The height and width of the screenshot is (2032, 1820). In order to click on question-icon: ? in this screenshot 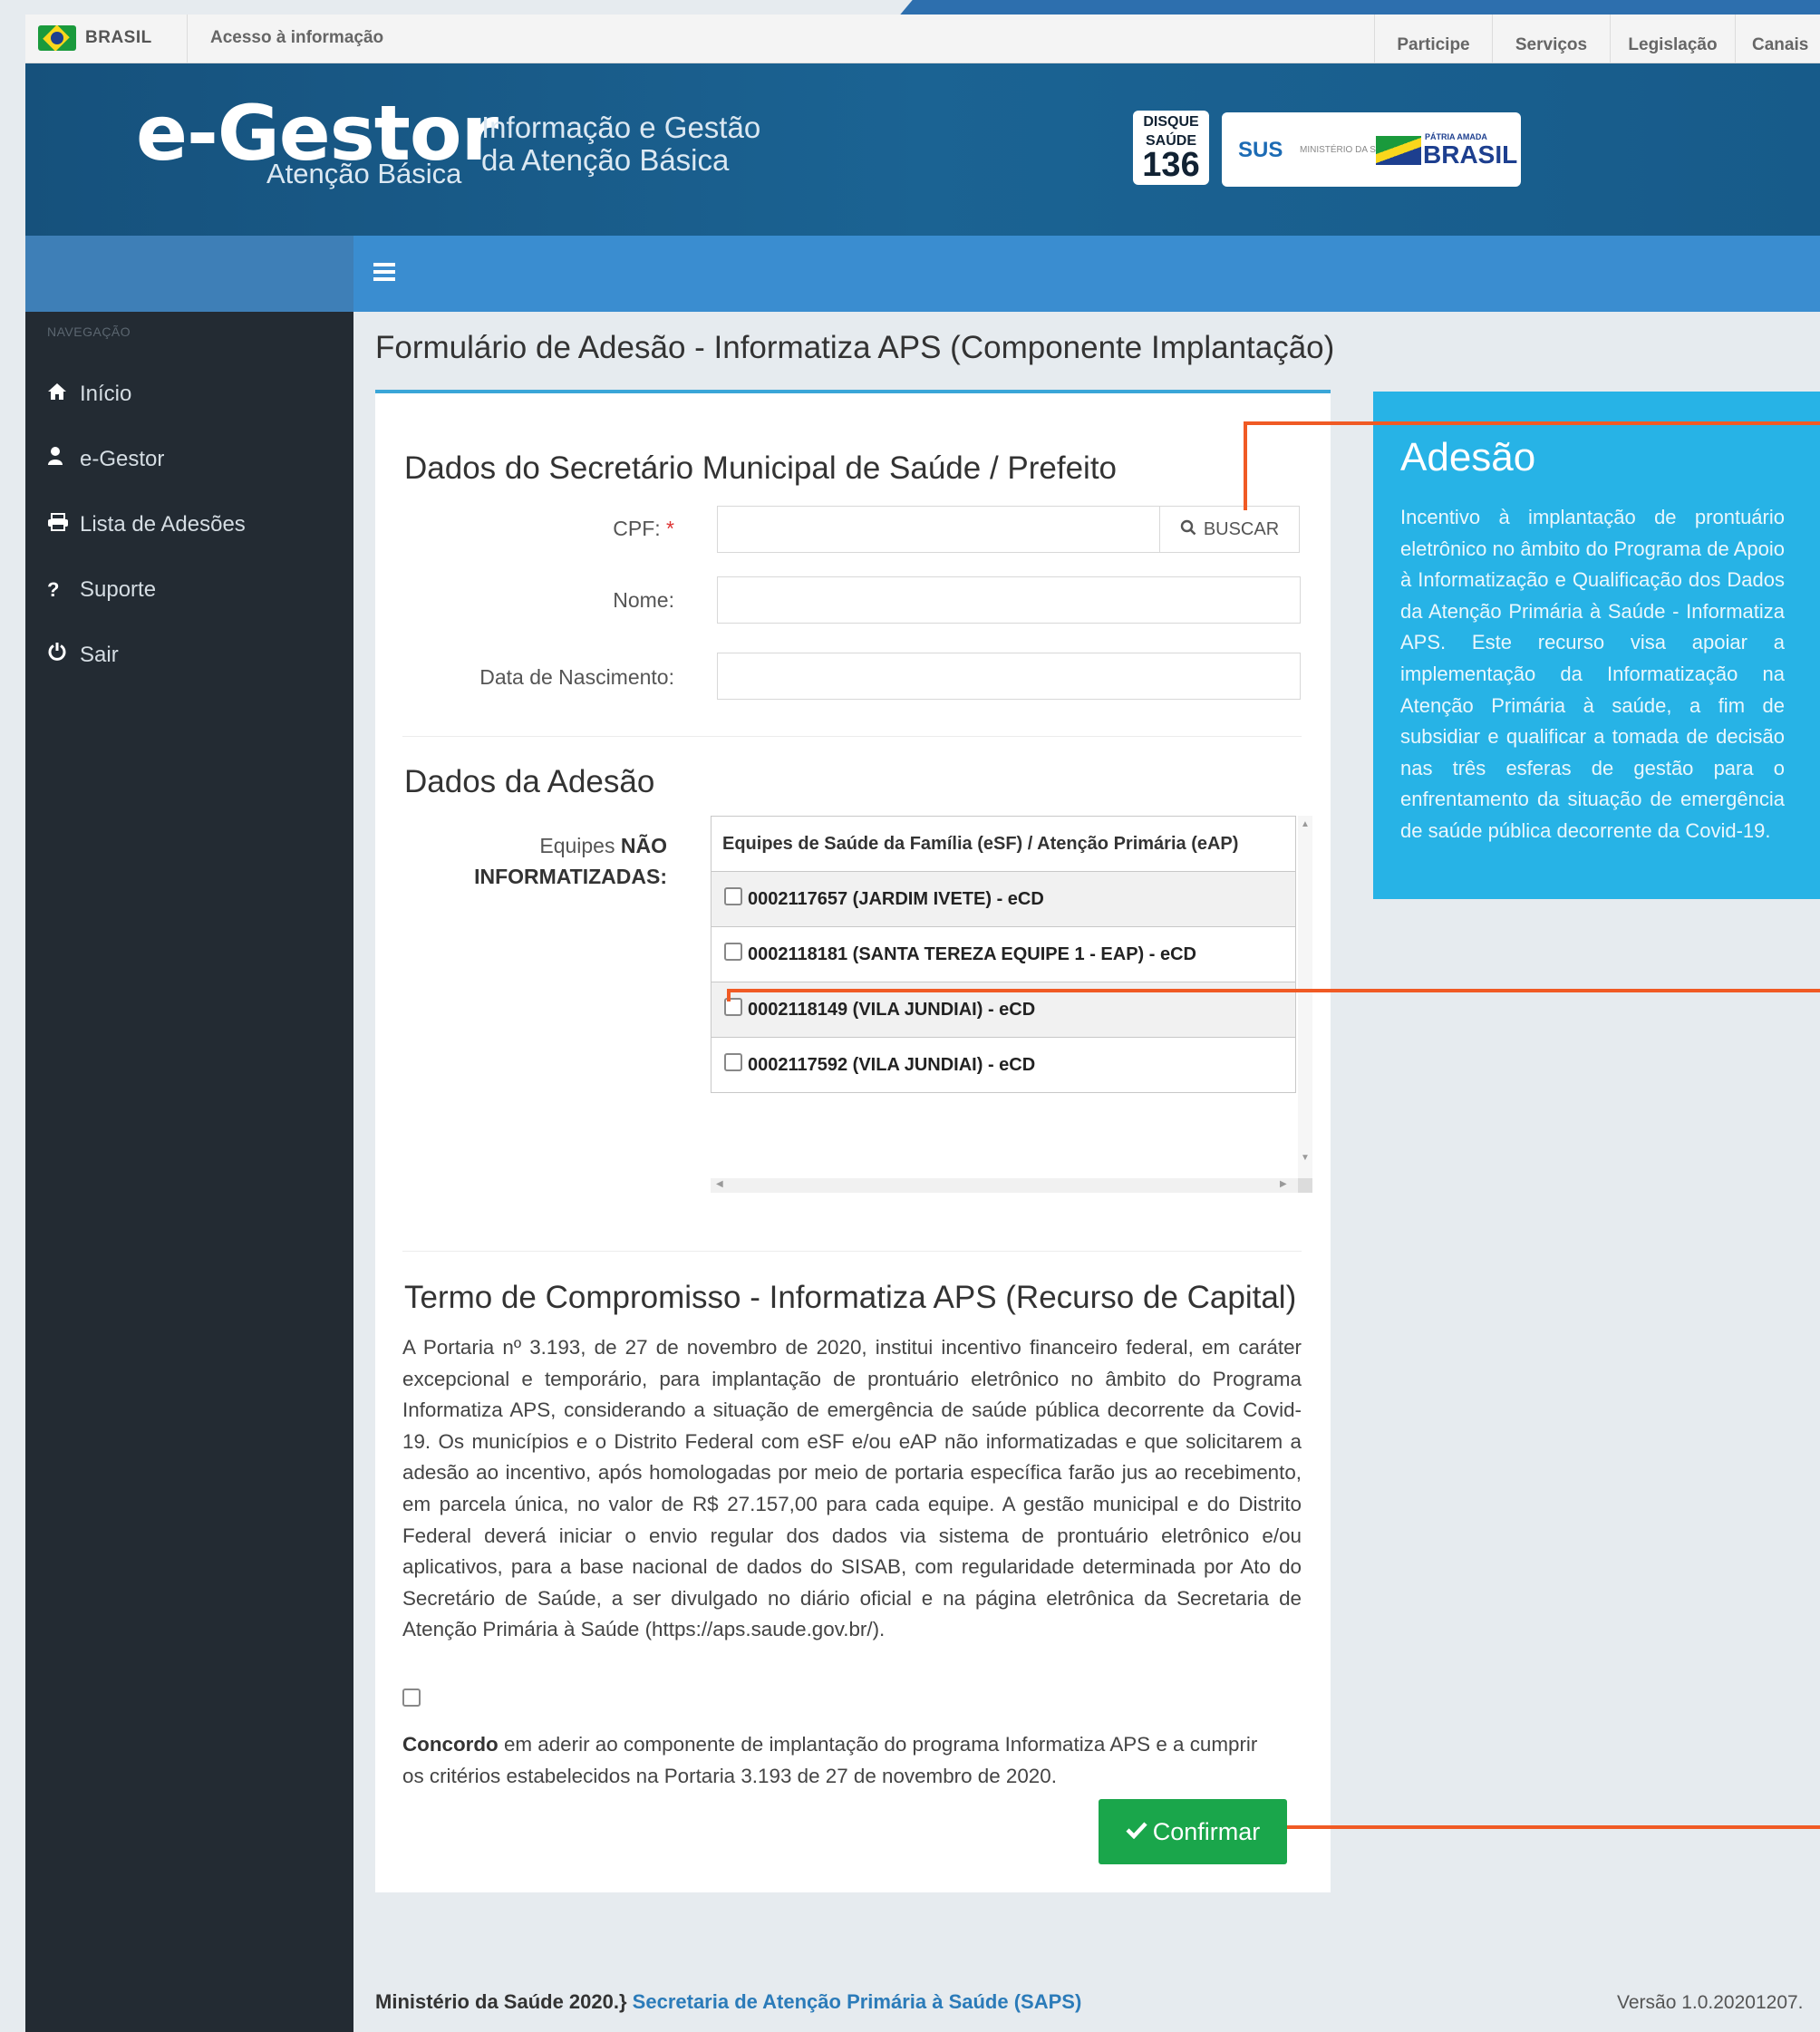, I will do `click(54, 589)`.